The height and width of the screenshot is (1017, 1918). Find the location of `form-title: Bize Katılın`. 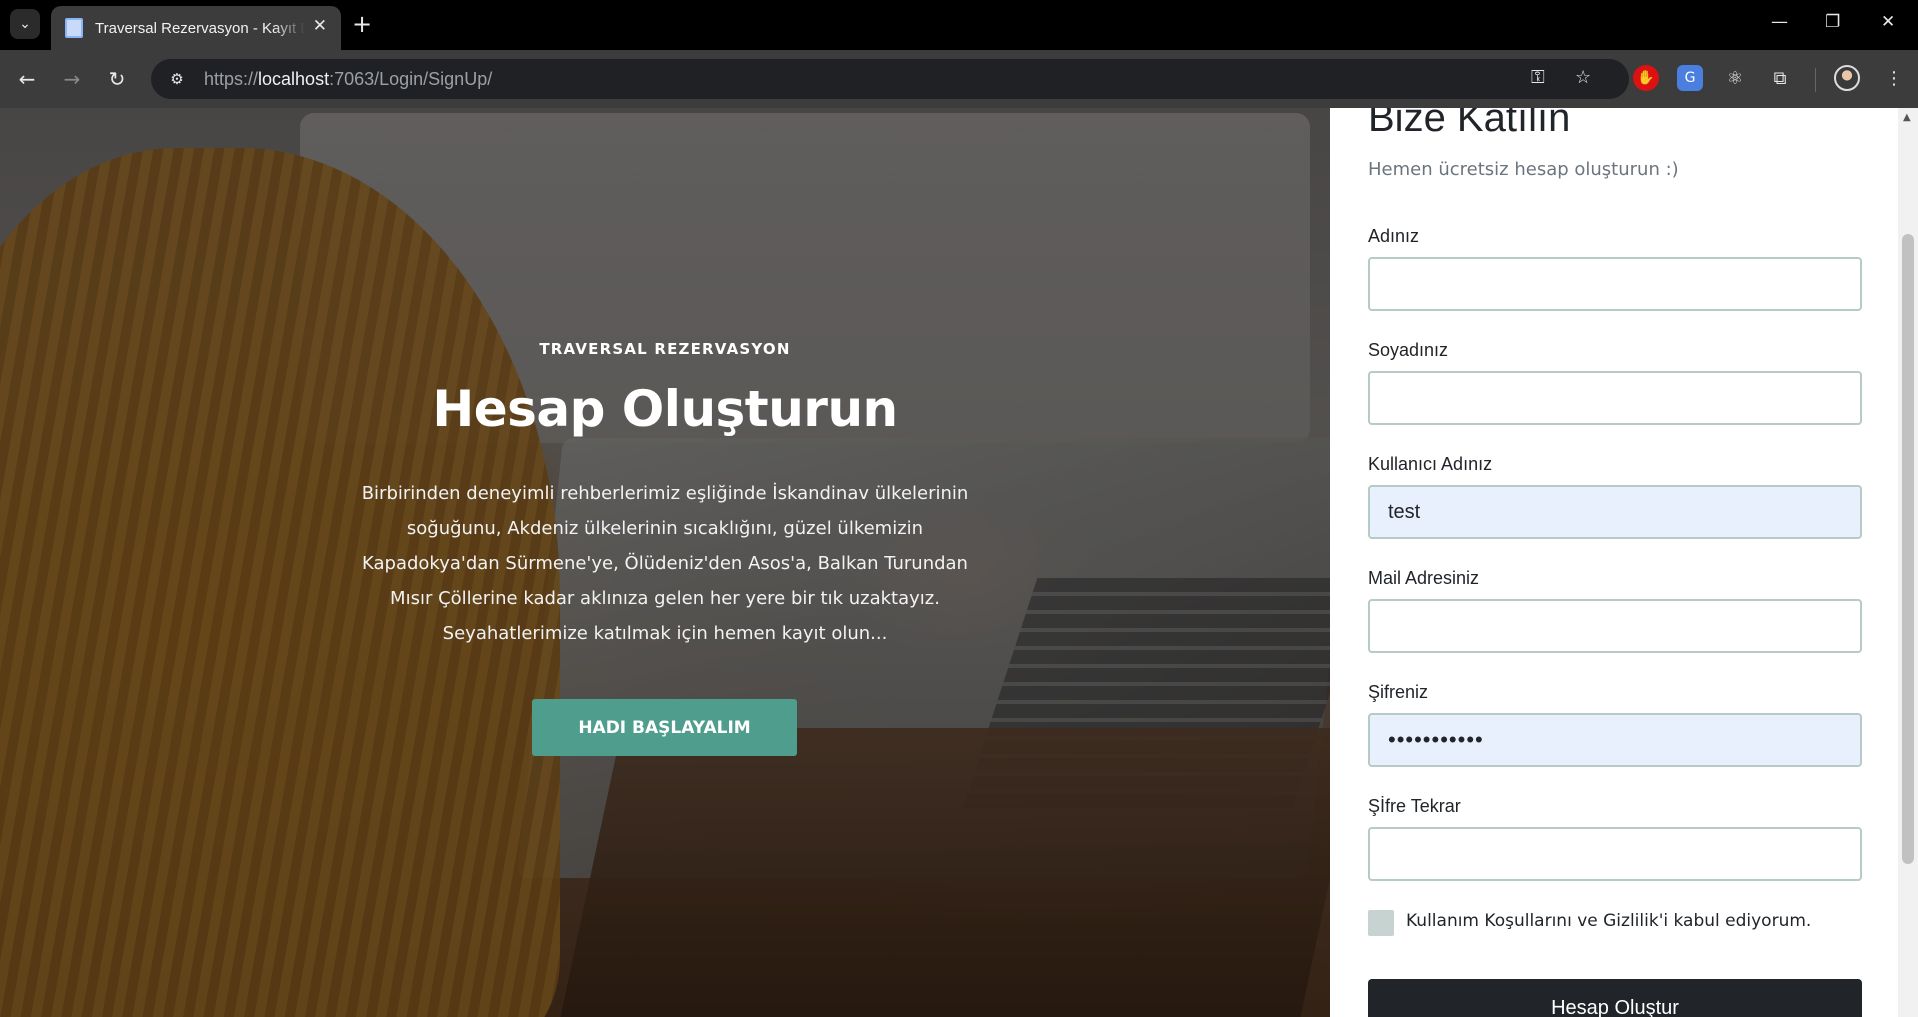

form-title: Bize Katılın is located at coordinates (1469, 124).